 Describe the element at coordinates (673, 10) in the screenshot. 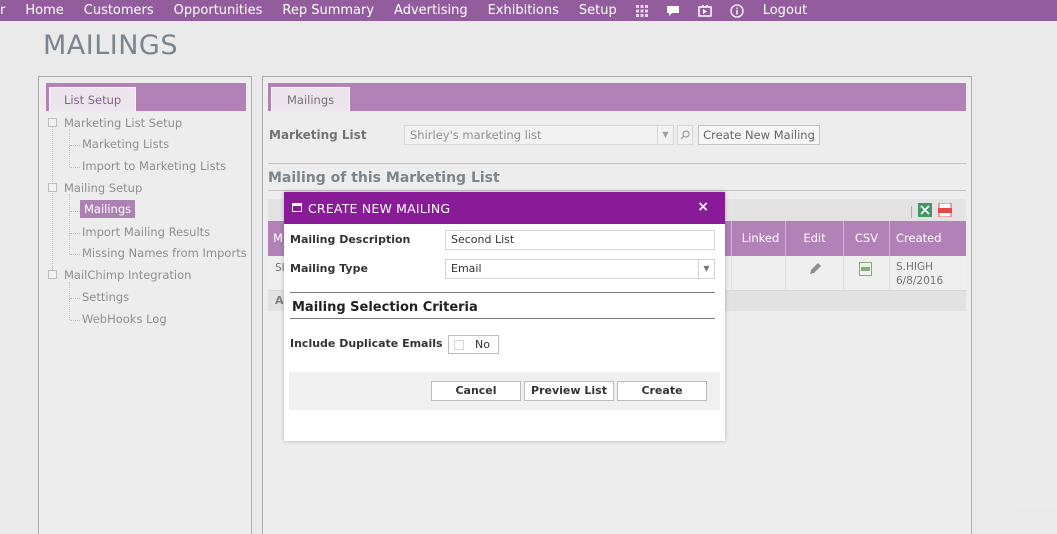

I see `chat-icon` at that location.